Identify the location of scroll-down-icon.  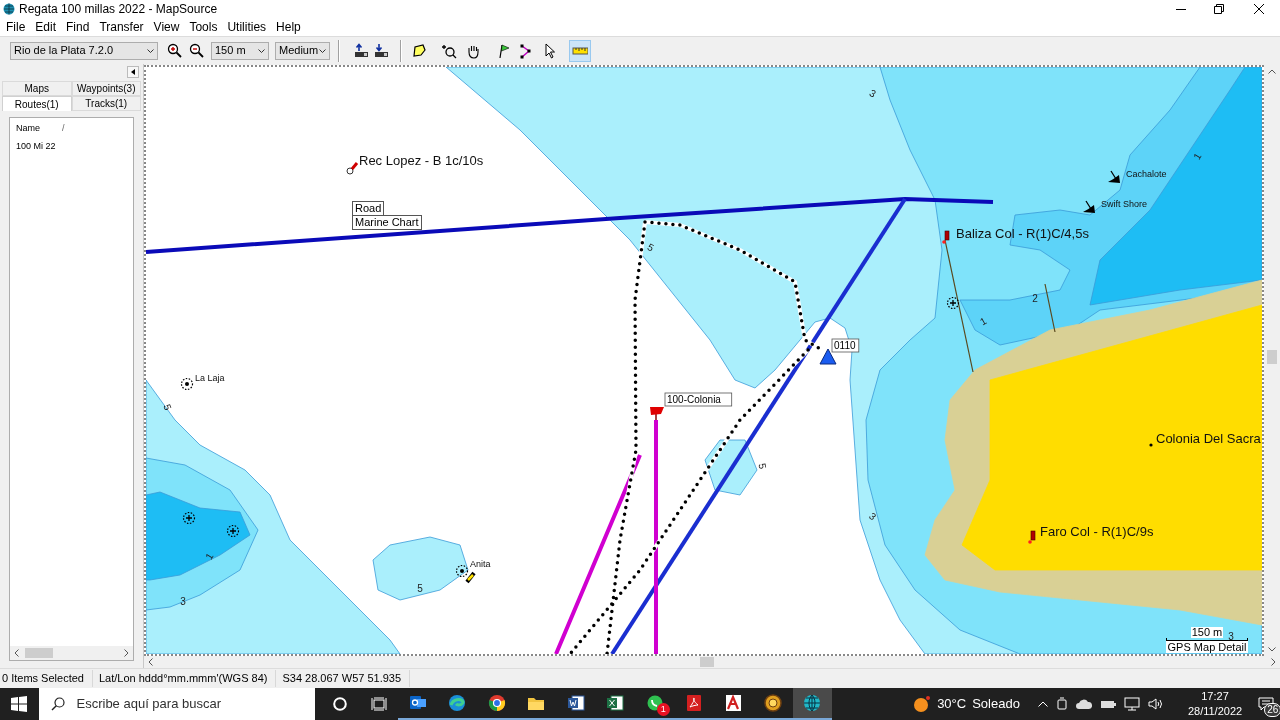
(1272, 649).